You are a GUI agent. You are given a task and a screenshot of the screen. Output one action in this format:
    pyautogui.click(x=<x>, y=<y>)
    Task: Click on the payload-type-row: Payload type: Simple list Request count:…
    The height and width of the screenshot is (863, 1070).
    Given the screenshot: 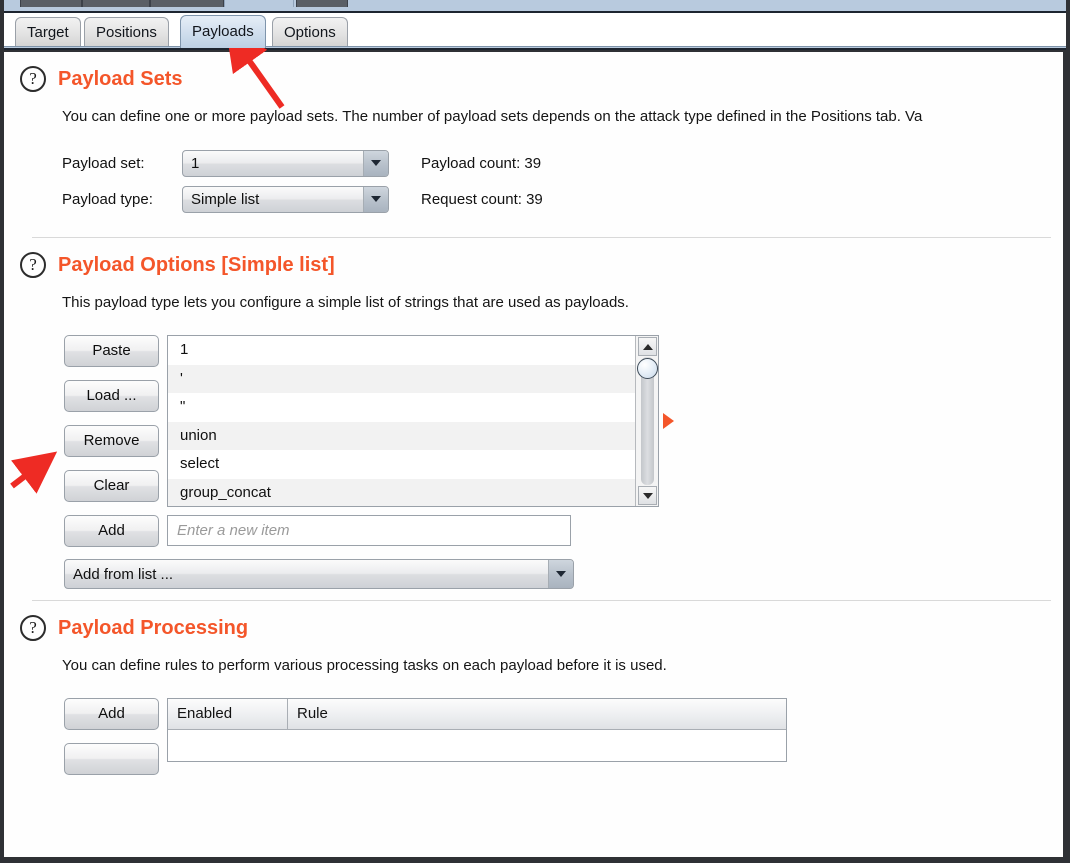 What is the action you would take?
    pyautogui.click(x=562, y=199)
    